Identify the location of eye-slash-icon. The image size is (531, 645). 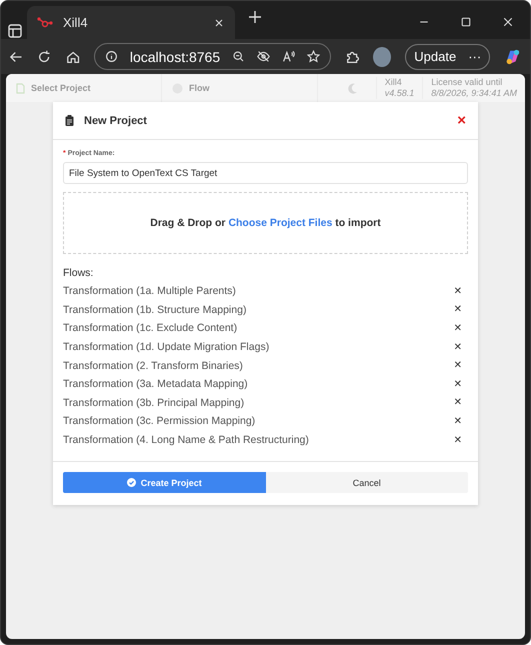
(263, 56).